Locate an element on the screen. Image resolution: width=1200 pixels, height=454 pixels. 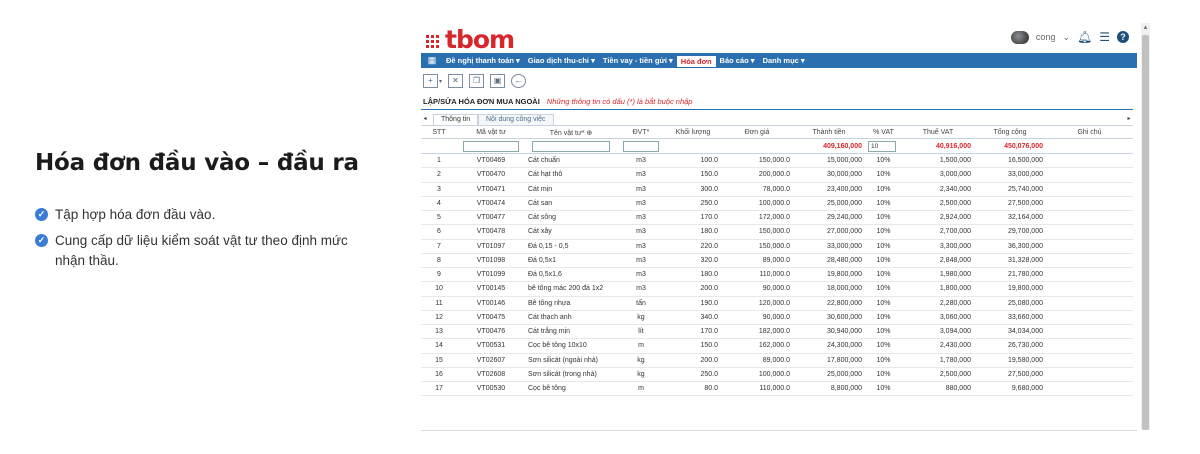
table-cell: VT00531 is located at coordinates (491, 346).